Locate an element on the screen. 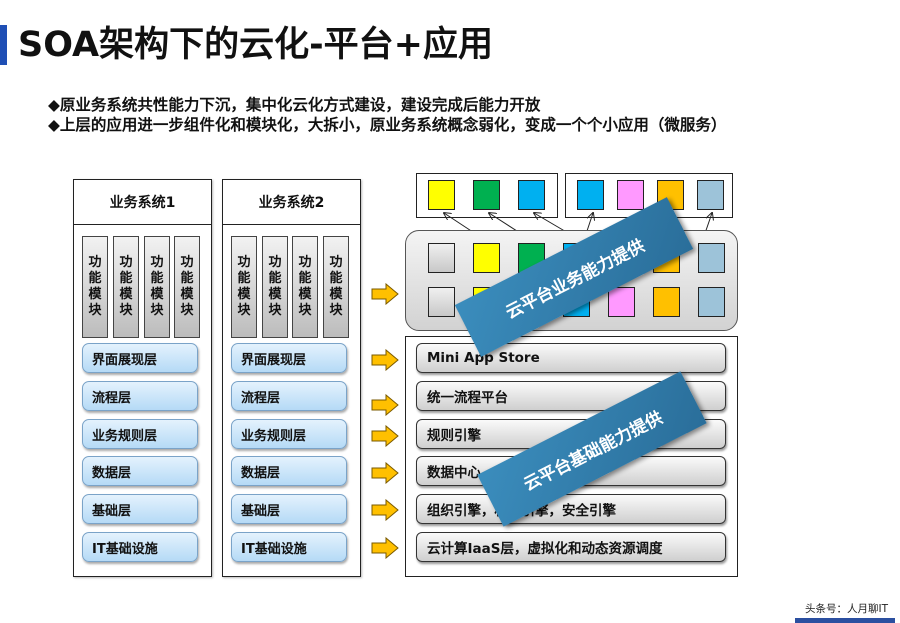 This screenshot has height=623, width=900. bullet-item: ◆原业务系统共性能力下沉，集中化云化方式建设，建设完成后能力开放 is located at coordinates (294, 105).